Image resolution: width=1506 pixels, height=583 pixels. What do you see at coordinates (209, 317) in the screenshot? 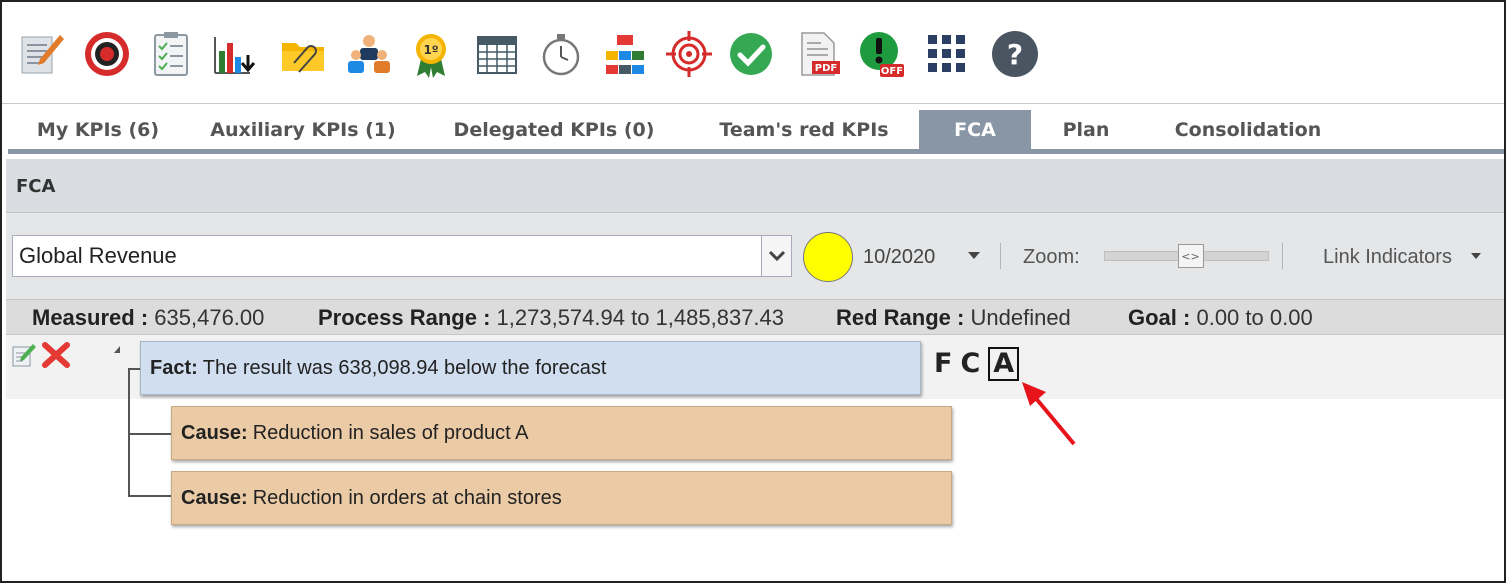
I see `measured-value: 635,476.00` at bounding box center [209, 317].